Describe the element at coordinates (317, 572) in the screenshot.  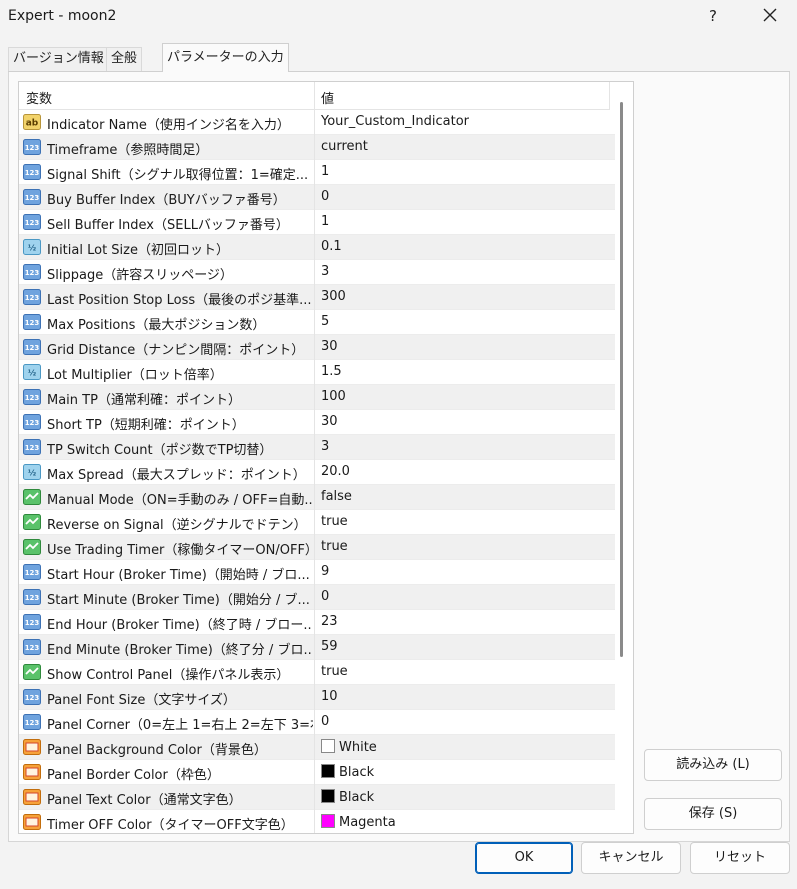
I see `table-row: 123 Start Hour (Broker Time)（開始時 / ブロ... 9` at that location.